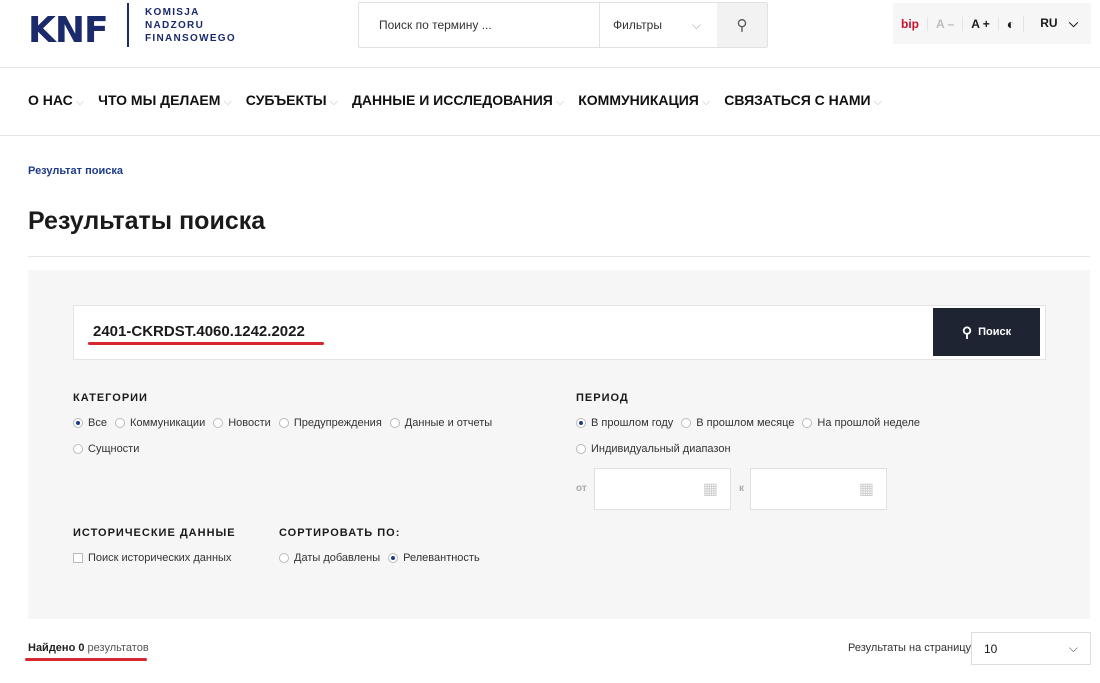  I want to click on sort-options: Даты добавлены Релевантность, so click(379, 558).